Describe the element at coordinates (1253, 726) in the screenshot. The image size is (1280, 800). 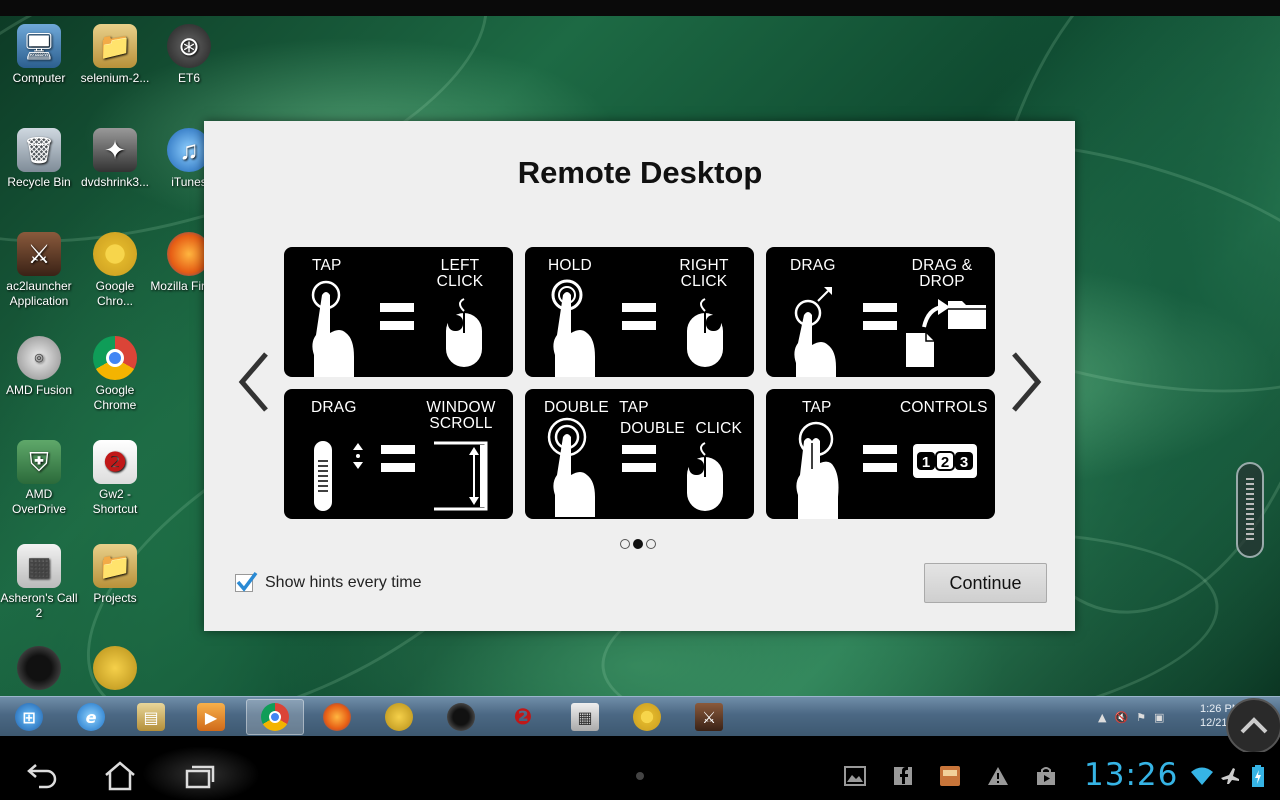
I see `expand-controls-button` at that location.